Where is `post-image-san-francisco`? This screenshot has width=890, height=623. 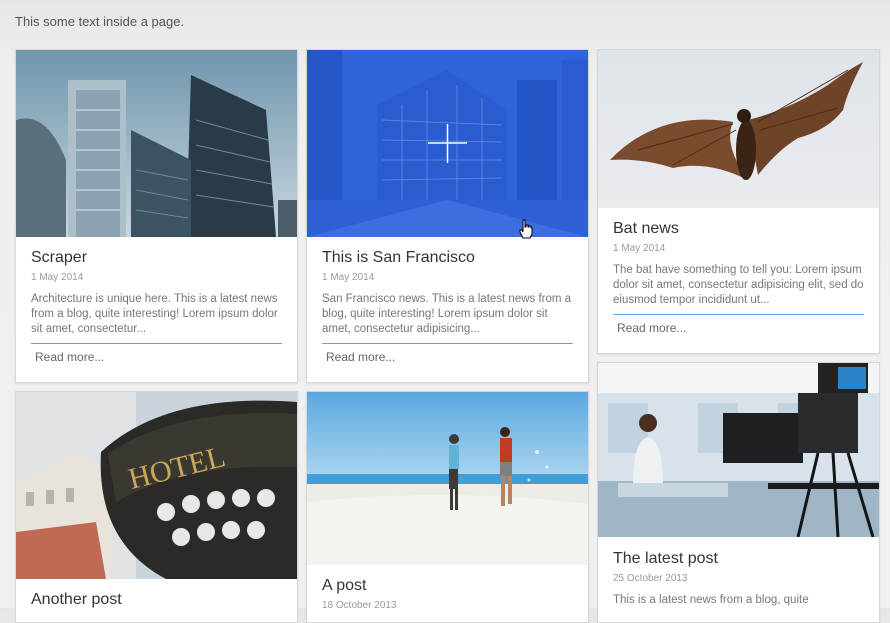 post-image-san-francisco is located at coordinates (447, 143).